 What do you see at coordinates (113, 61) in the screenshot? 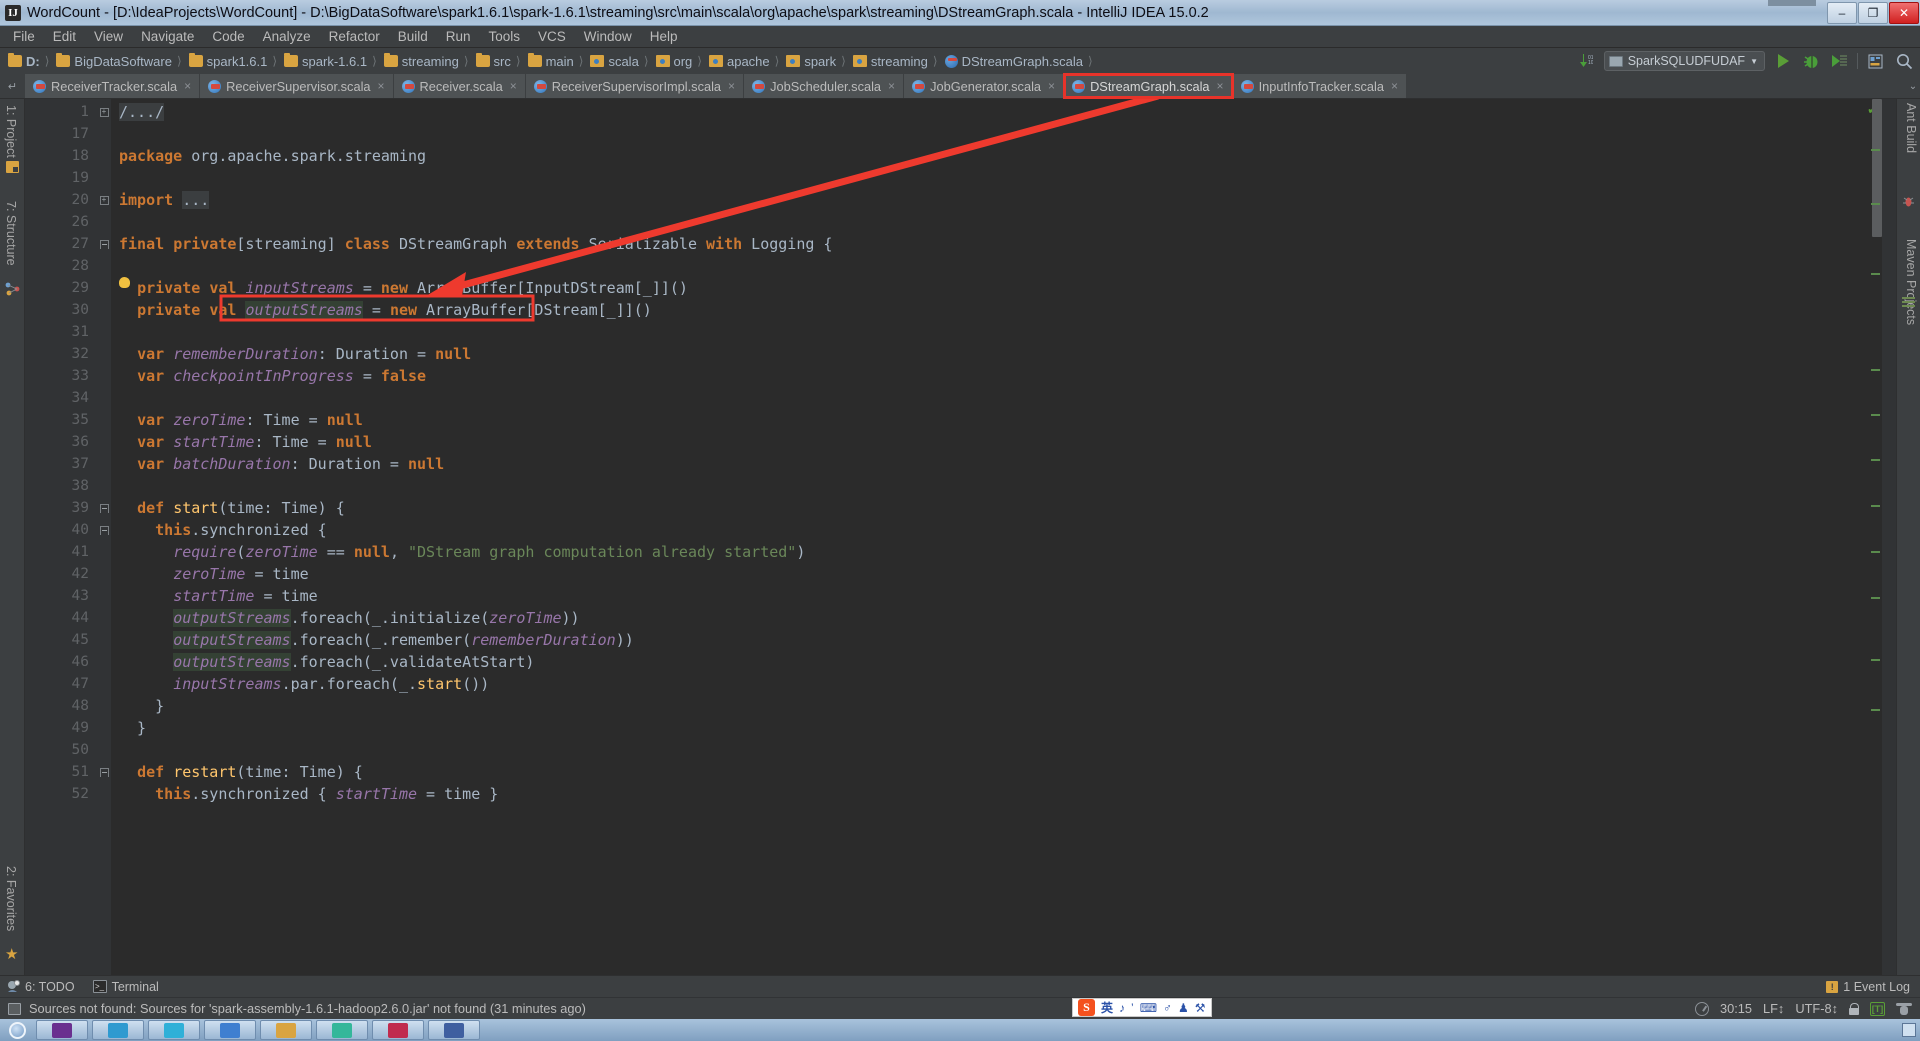
I see `breadcrumb-item-bigdatasoftware: BigDataSoftware` at bounding box center [113, 61].